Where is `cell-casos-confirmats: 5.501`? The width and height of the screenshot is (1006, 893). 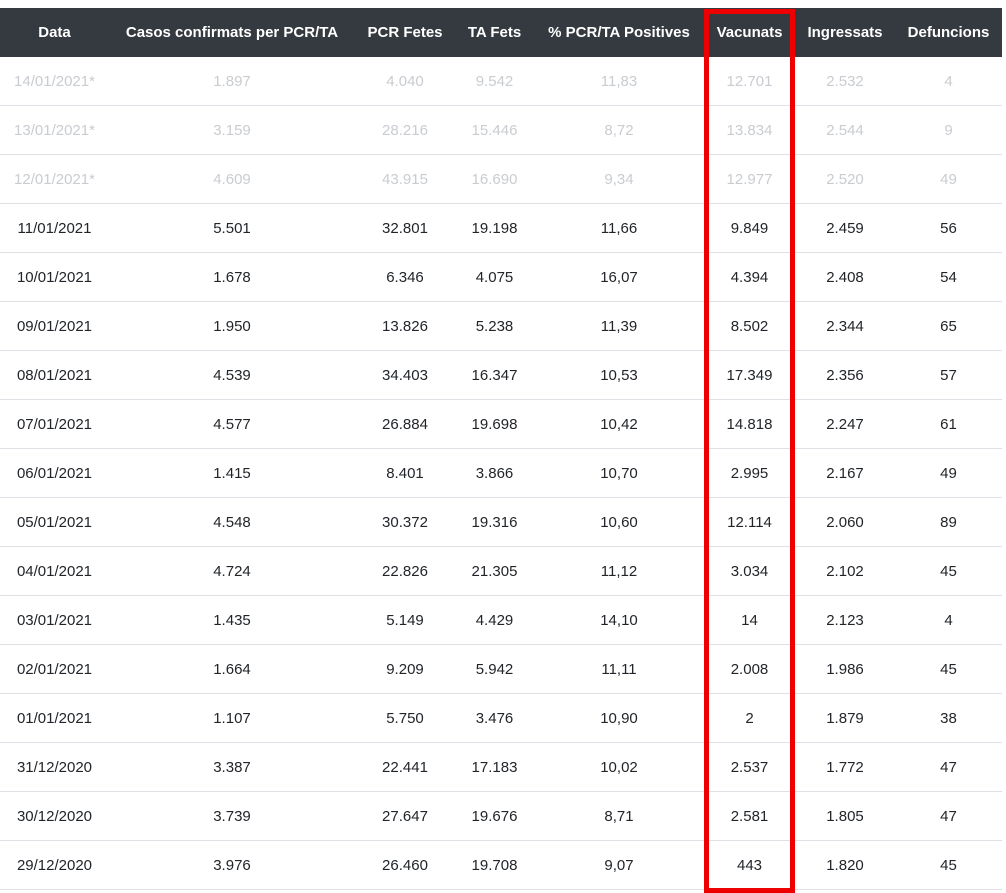 cell-casos-confirmats: 5.501 is located at coordinates (232, 228).